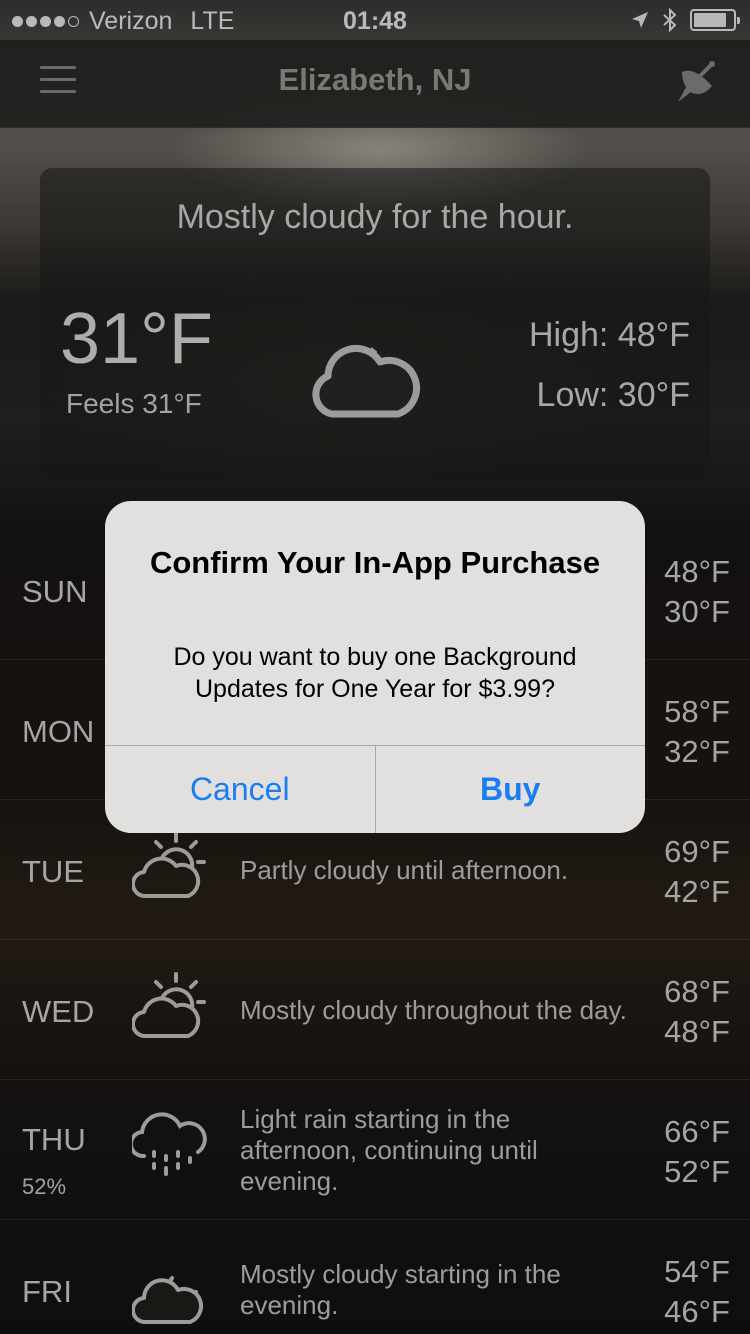  Describe the element at coordinates (510, 789) in the screenshot. I see `buy-button: Buy` at that location.